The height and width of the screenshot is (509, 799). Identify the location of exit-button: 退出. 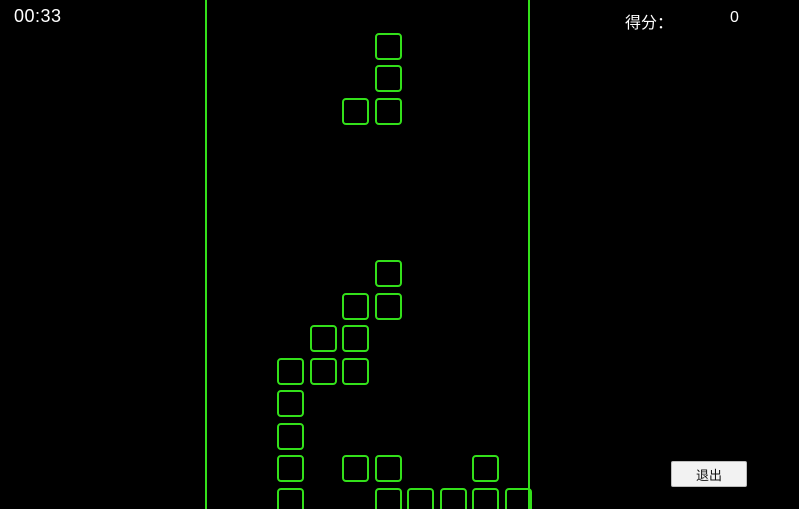
(709, 474).